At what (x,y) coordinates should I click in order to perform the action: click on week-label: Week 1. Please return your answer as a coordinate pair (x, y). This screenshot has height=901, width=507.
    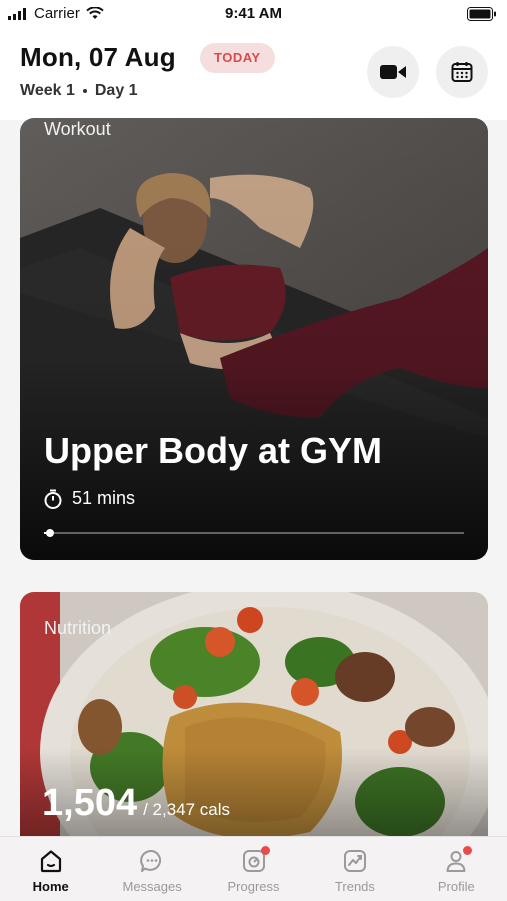
    Looking at the image, I should click on (47, 90).